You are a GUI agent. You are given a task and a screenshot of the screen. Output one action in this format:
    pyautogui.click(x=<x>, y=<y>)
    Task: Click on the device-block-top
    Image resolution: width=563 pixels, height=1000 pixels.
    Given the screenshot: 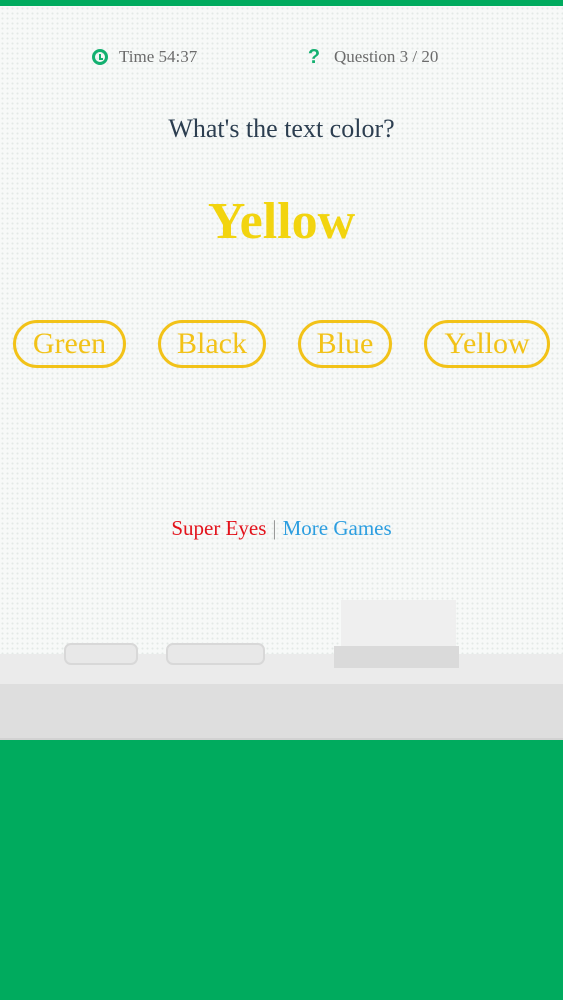 What is the action you would take?
    pyautogui.click(x=398, y=623)
    